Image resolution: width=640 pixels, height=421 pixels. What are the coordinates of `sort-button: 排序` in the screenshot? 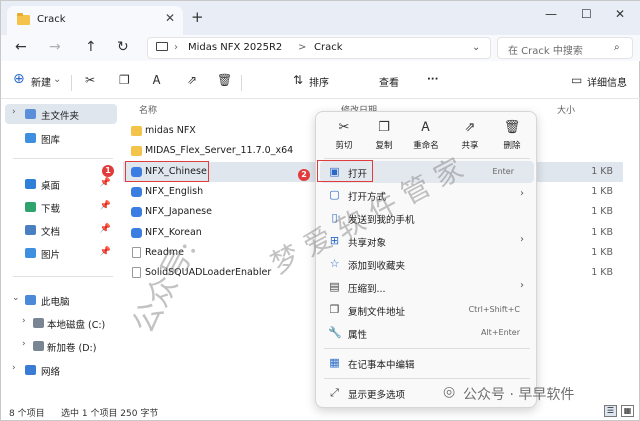 It's located at (319, 81).